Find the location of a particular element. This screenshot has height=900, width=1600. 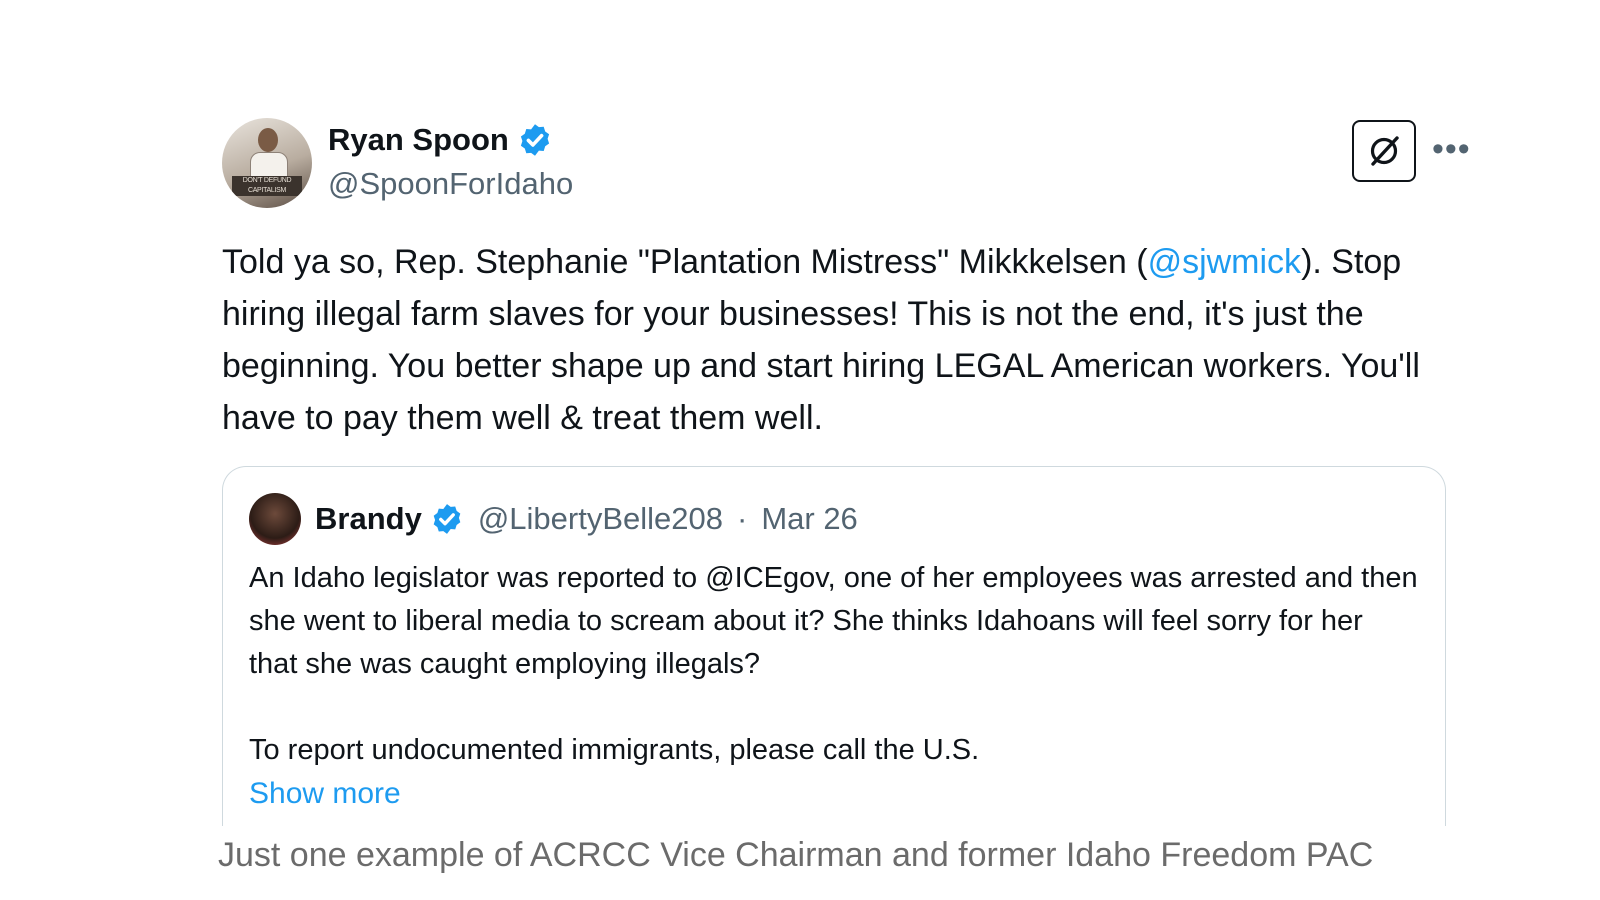

avatar-head is located at coordinates (268, 140).